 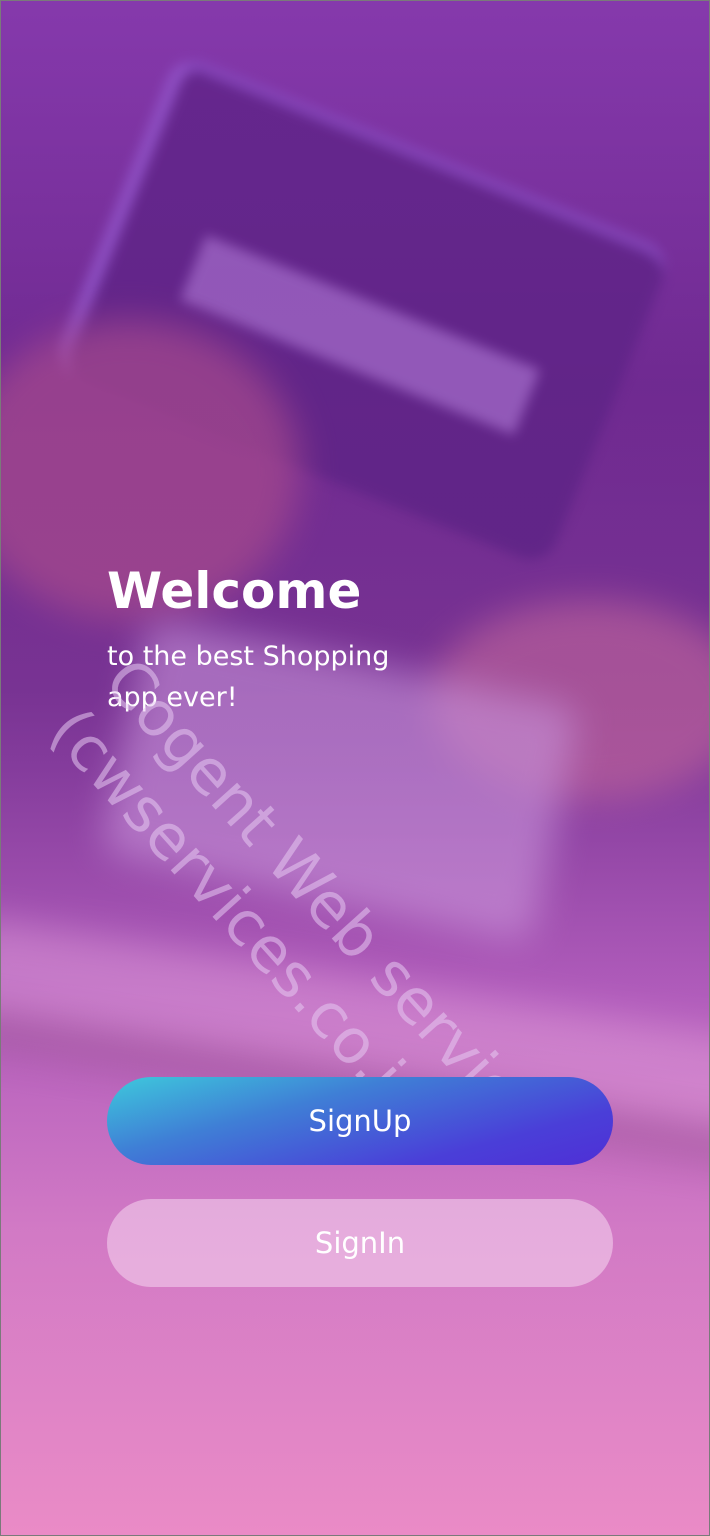 I want to click on hand-image, so click(x=570, y=700).